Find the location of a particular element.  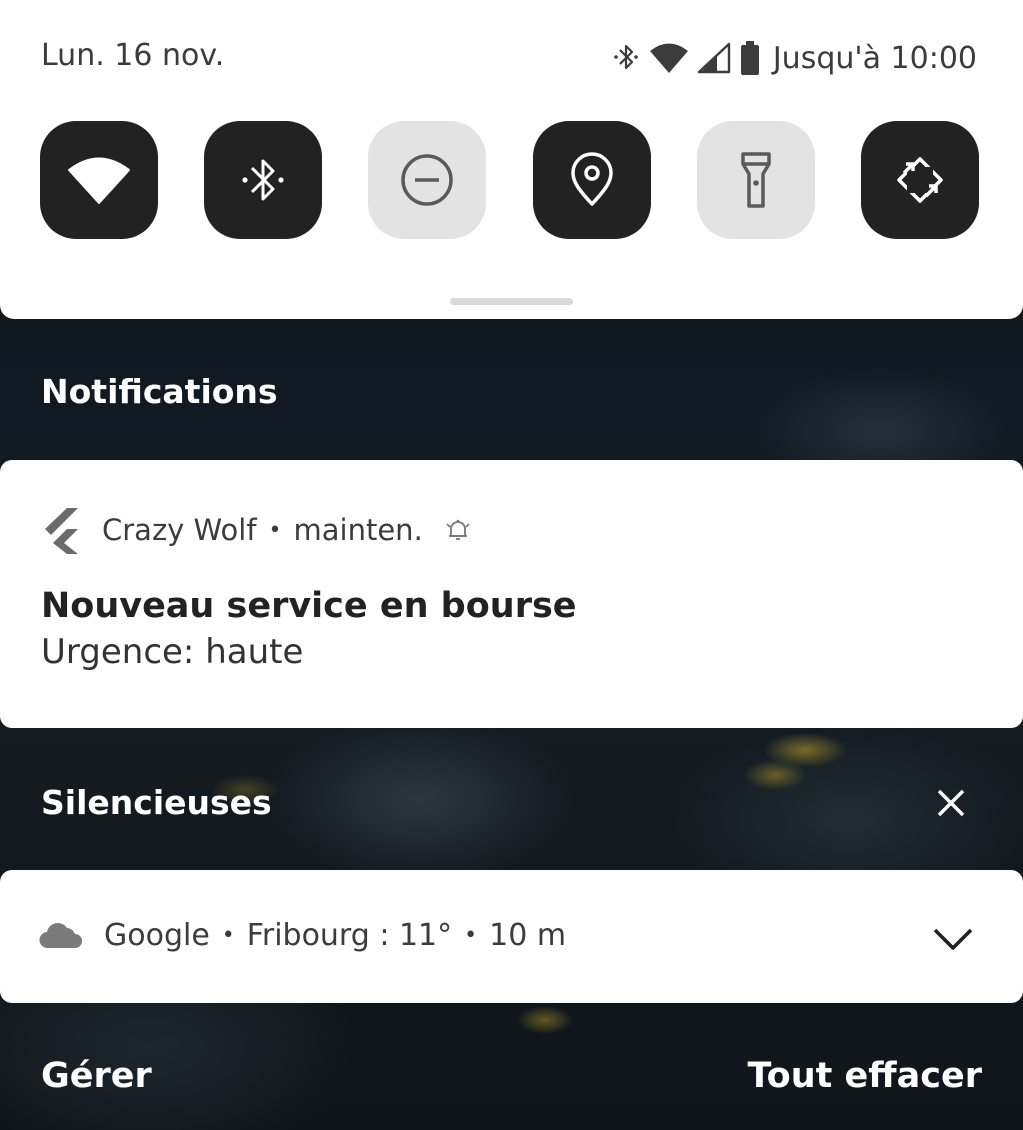

tile-do-not-disturb is located at coordinates (427, 180).